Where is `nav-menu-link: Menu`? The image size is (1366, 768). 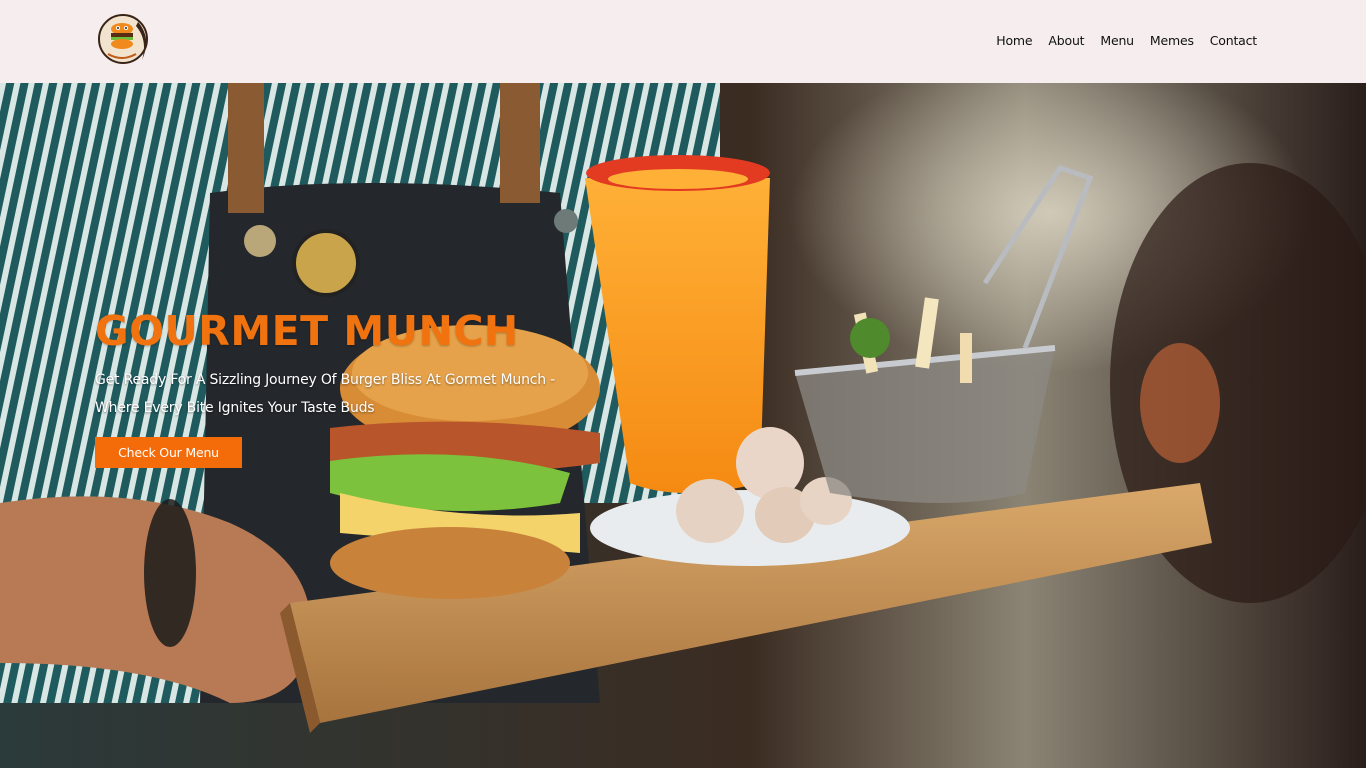
nav-menu-link: Menu is located at coordinates (1117, 40).